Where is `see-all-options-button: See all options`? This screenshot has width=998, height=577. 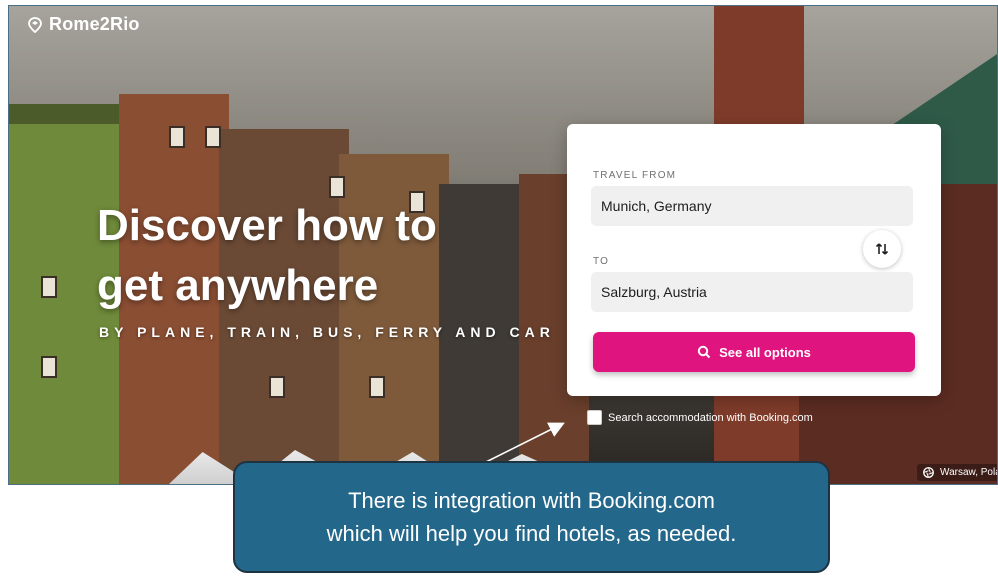
see-all-options-button: See all options is located at coordinates (754, 352).